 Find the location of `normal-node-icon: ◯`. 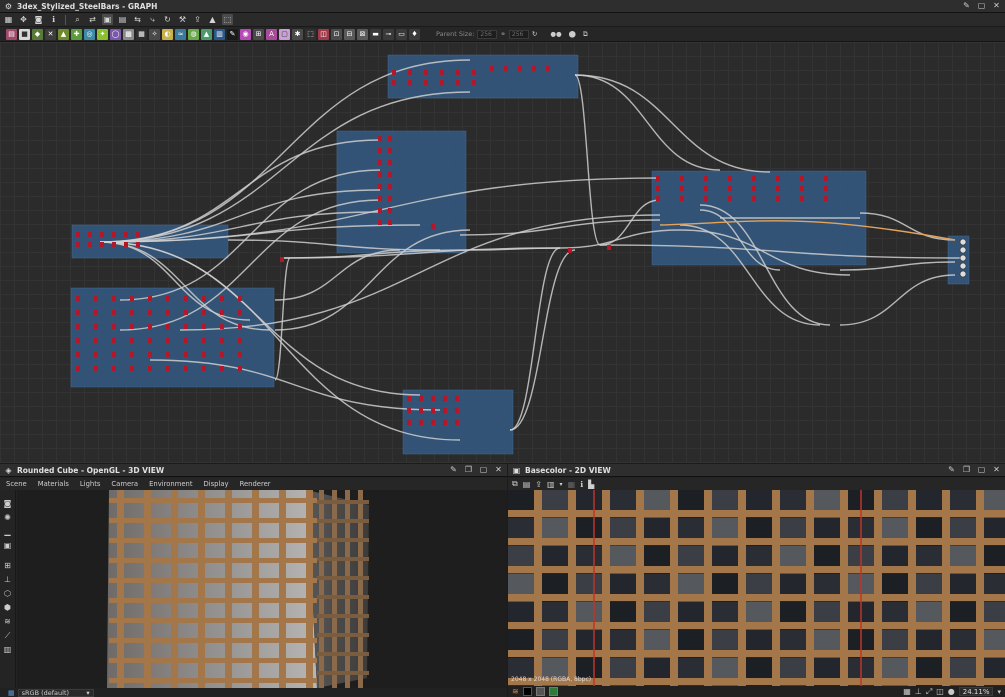

normal-node-icon: ◯ is located at coordinates (115, 34).